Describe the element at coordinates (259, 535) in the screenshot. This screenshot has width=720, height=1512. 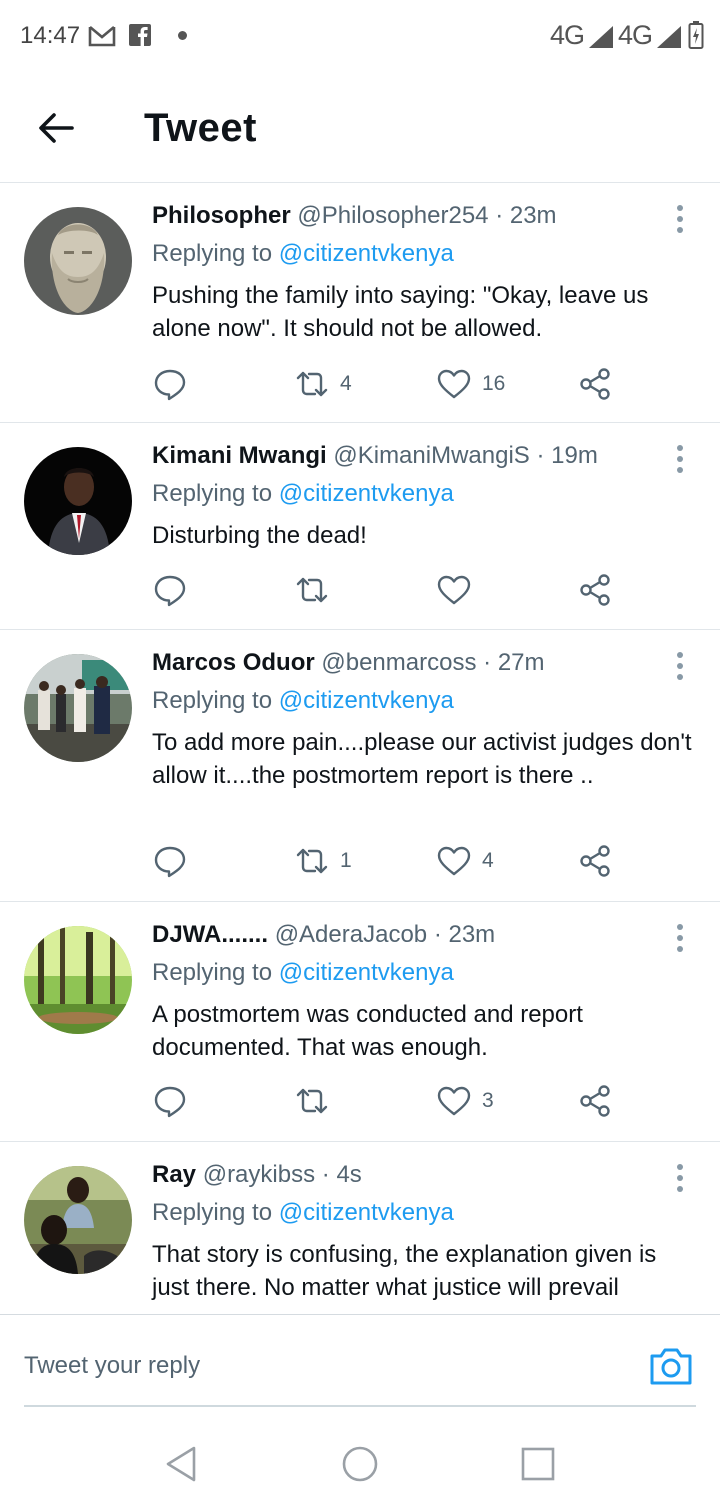
I see `tweet-text: Disturbing the dead!` at that location.